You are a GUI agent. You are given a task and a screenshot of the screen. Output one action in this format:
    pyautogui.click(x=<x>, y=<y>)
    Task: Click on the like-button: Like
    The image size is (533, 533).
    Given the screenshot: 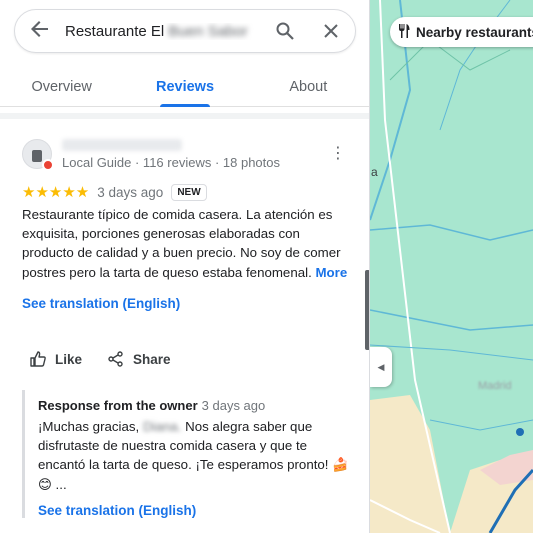 What is the action you would take?
    pyautogui.click(x=56, y=359)
    